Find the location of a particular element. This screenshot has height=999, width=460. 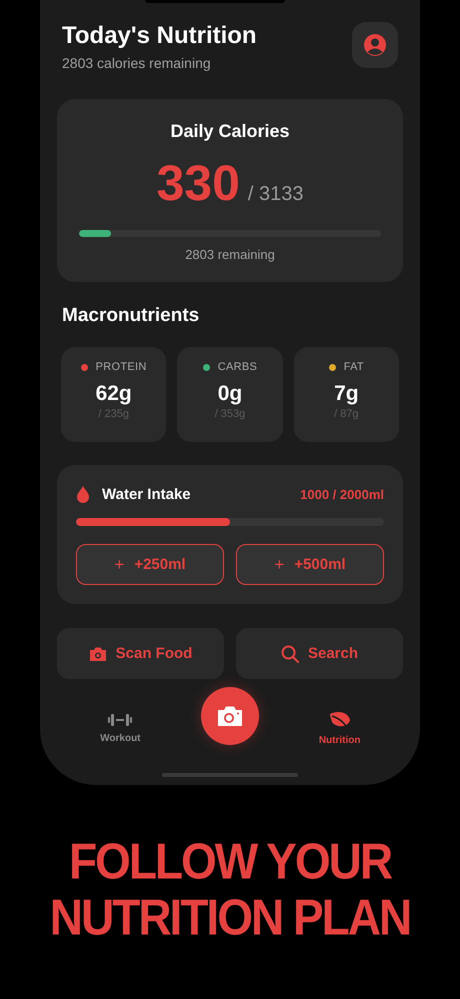

calories-consumed: 330 is located at coordinates (198, 183).